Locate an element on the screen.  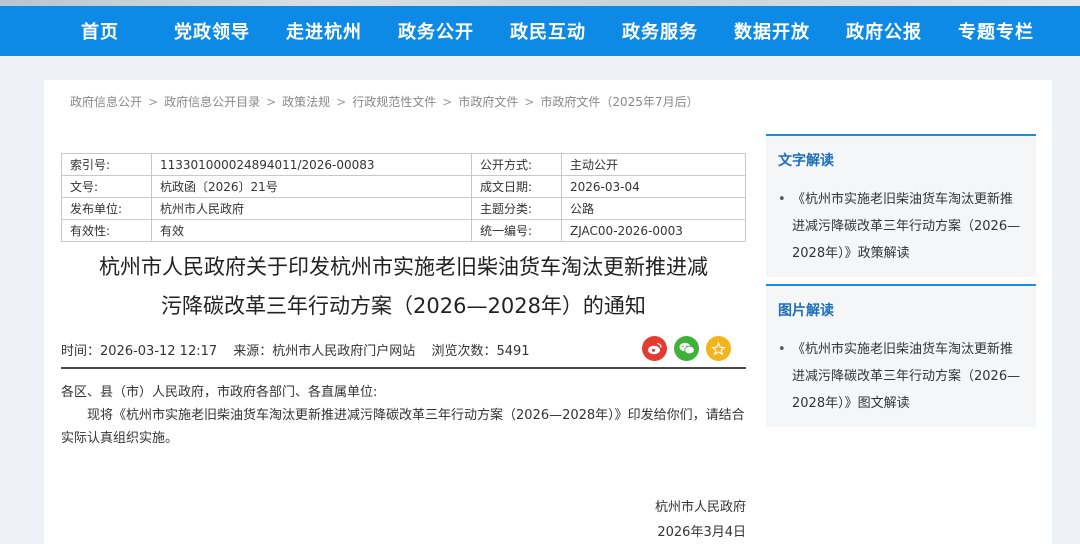
sidebar-section-title: 文字解读 is located at coordinates (806, 161).